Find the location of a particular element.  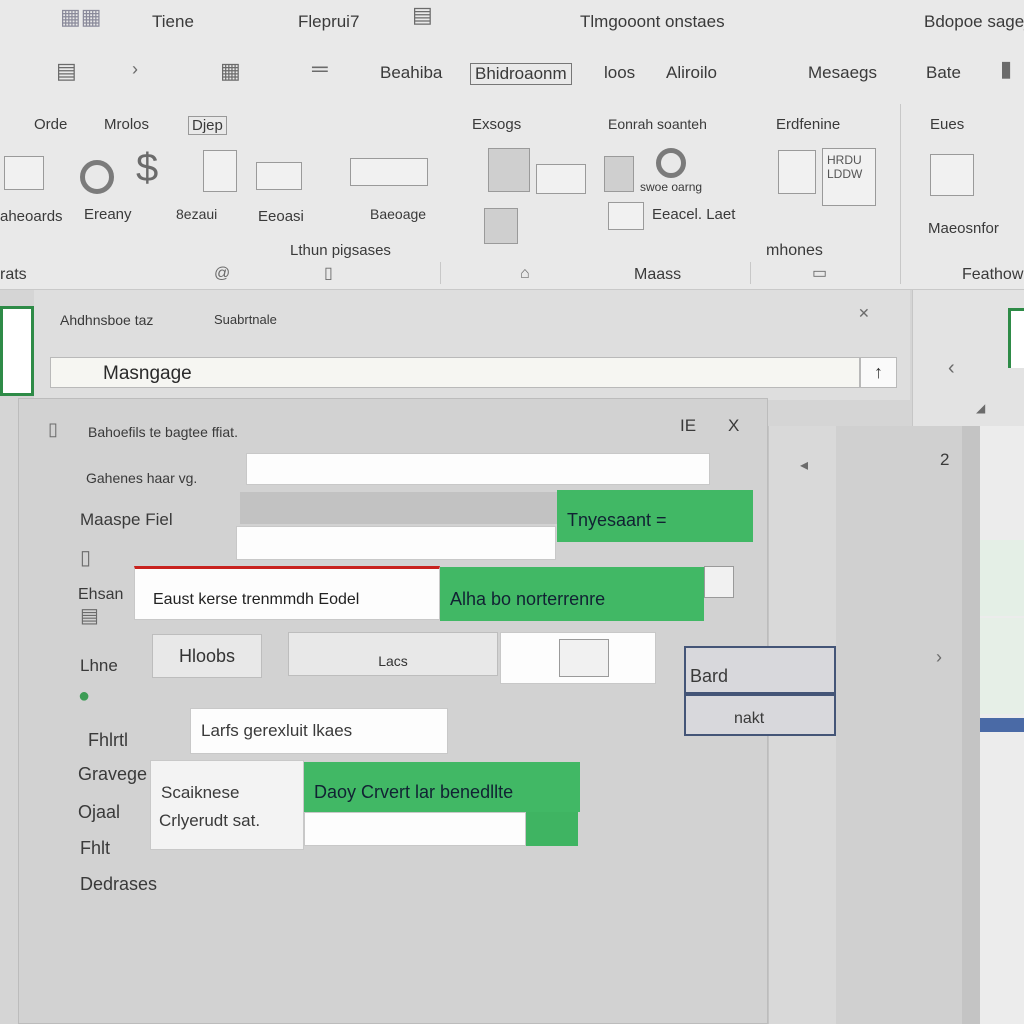

group-label-maass: Maass is located at coordinates (658, 274).